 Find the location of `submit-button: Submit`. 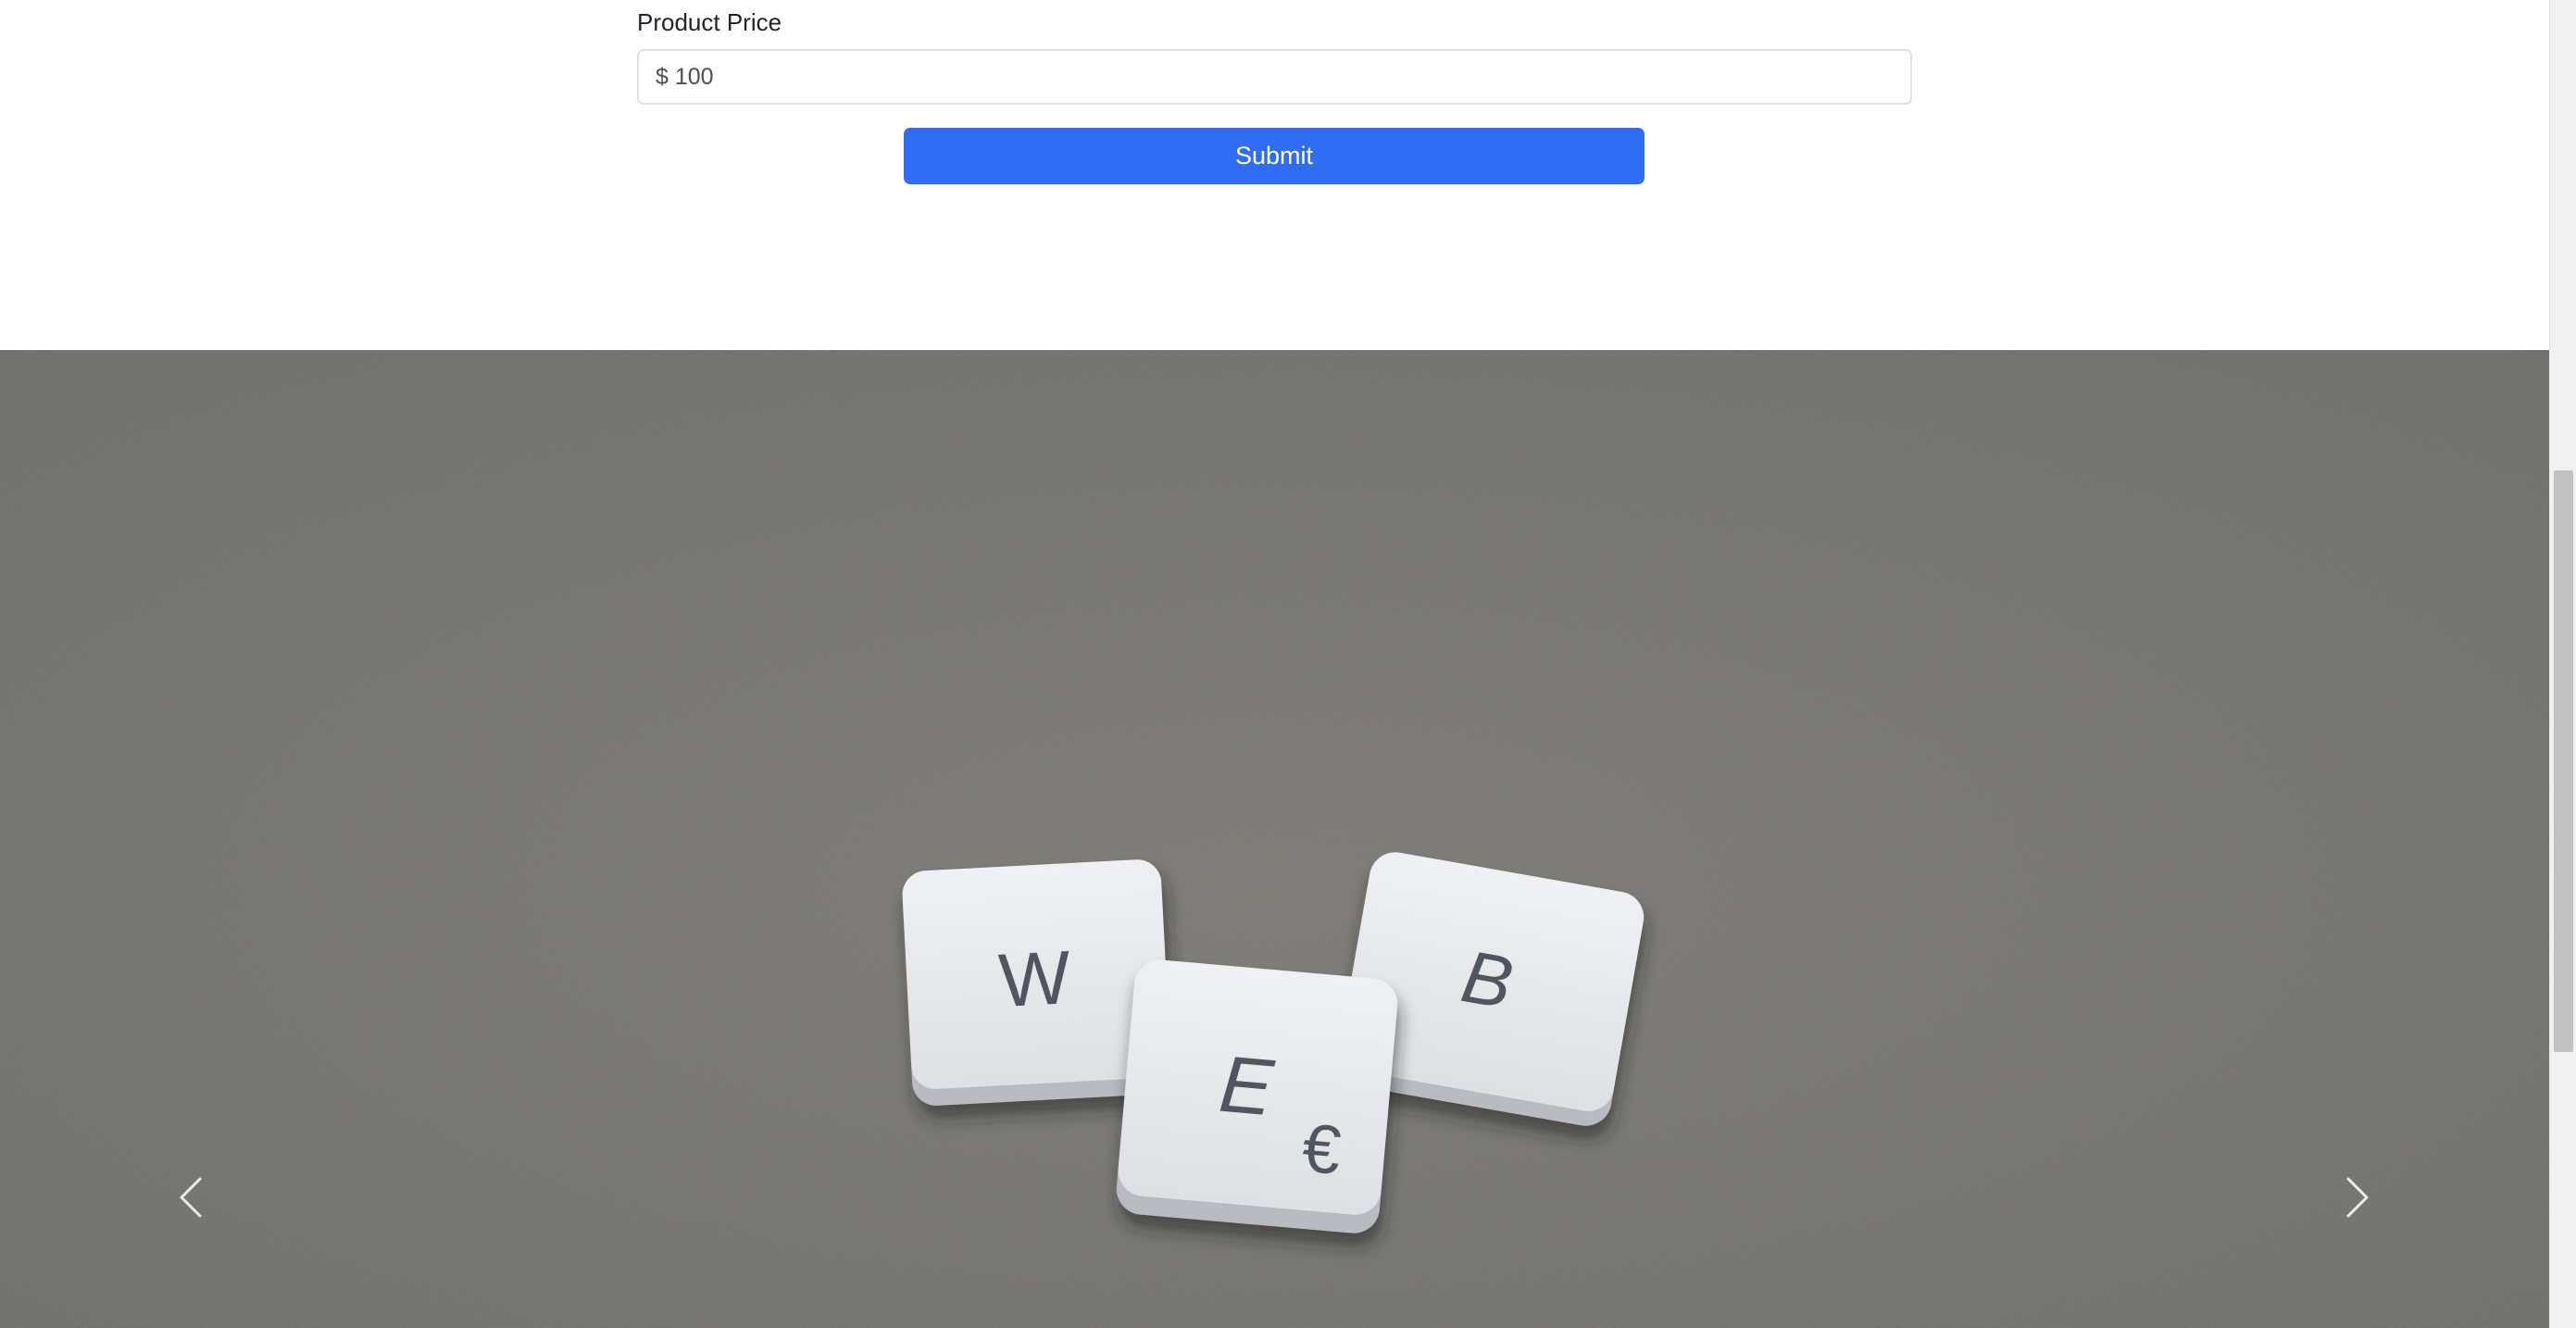

submit-button: Submit is located at coordinates (1274, 156).